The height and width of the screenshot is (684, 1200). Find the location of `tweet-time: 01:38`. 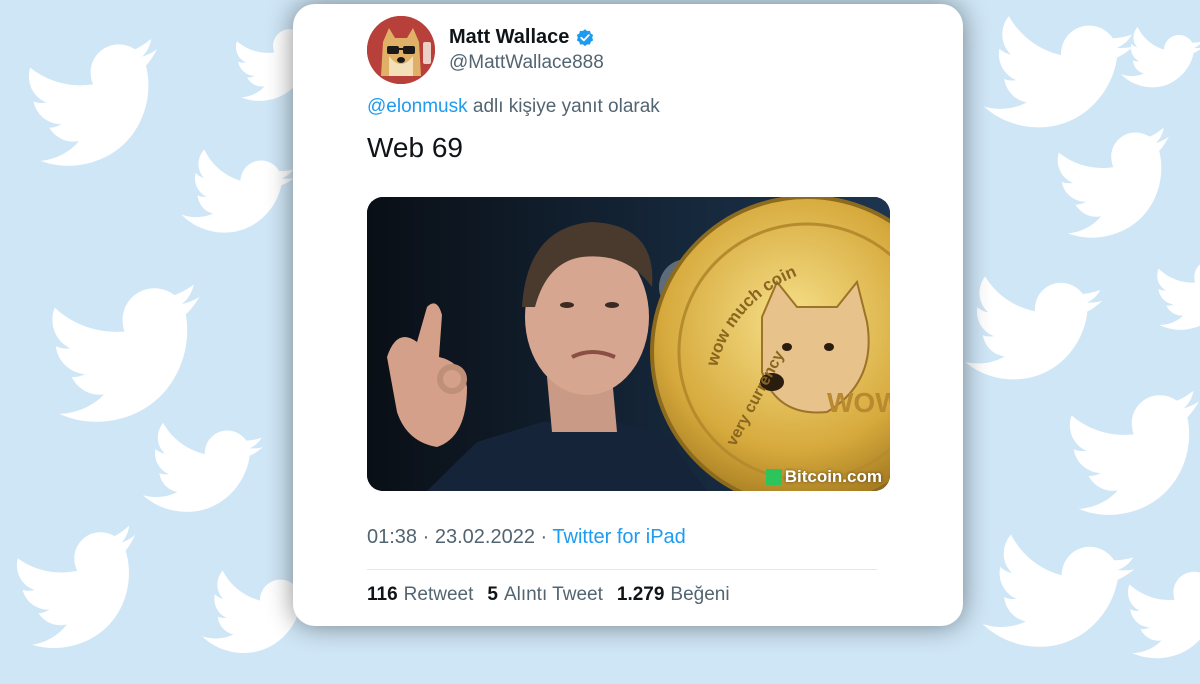

tweet-time: 01:38 is located at coordinates (392, 537).